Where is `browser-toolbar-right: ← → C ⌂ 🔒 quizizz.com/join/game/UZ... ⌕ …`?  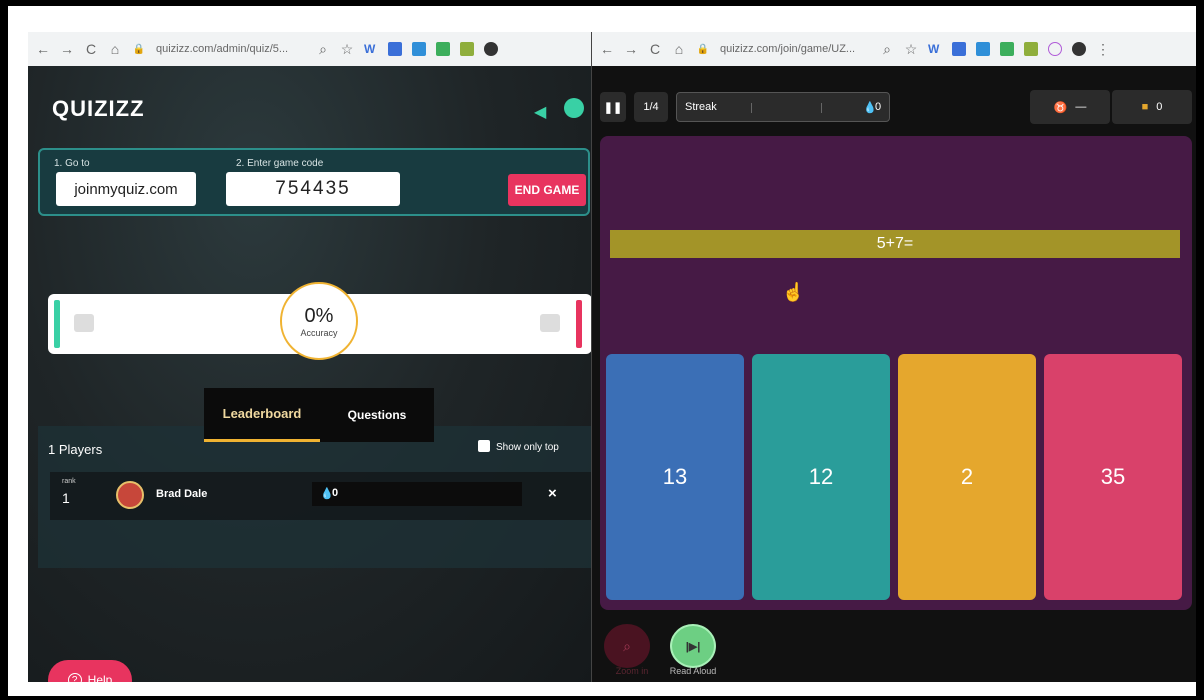
browser-toolbar-right: ← → C ⌂ 🔒 quizizz.com/join/game/UZ... ⌕ … is located at coordinates (894, 49).